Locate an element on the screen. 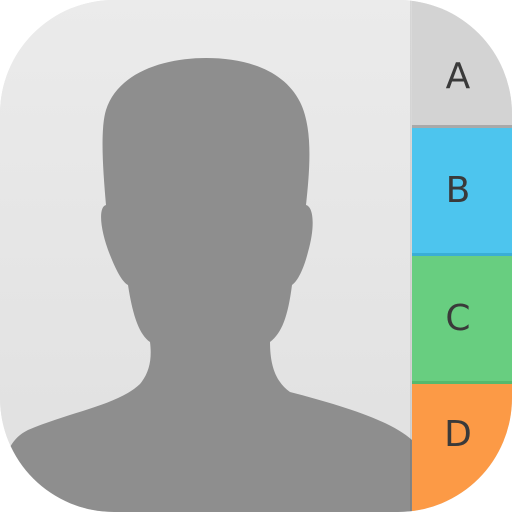  tab-b: B is located at coordinates (462, 192).